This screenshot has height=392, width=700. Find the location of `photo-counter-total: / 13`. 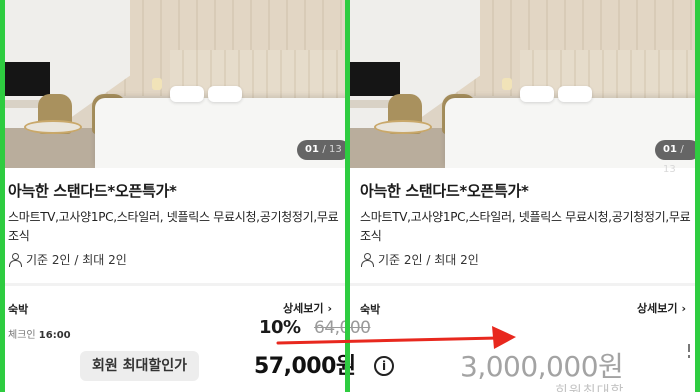

photo-counter-total: / 13 is located at coordinates (332, 149).